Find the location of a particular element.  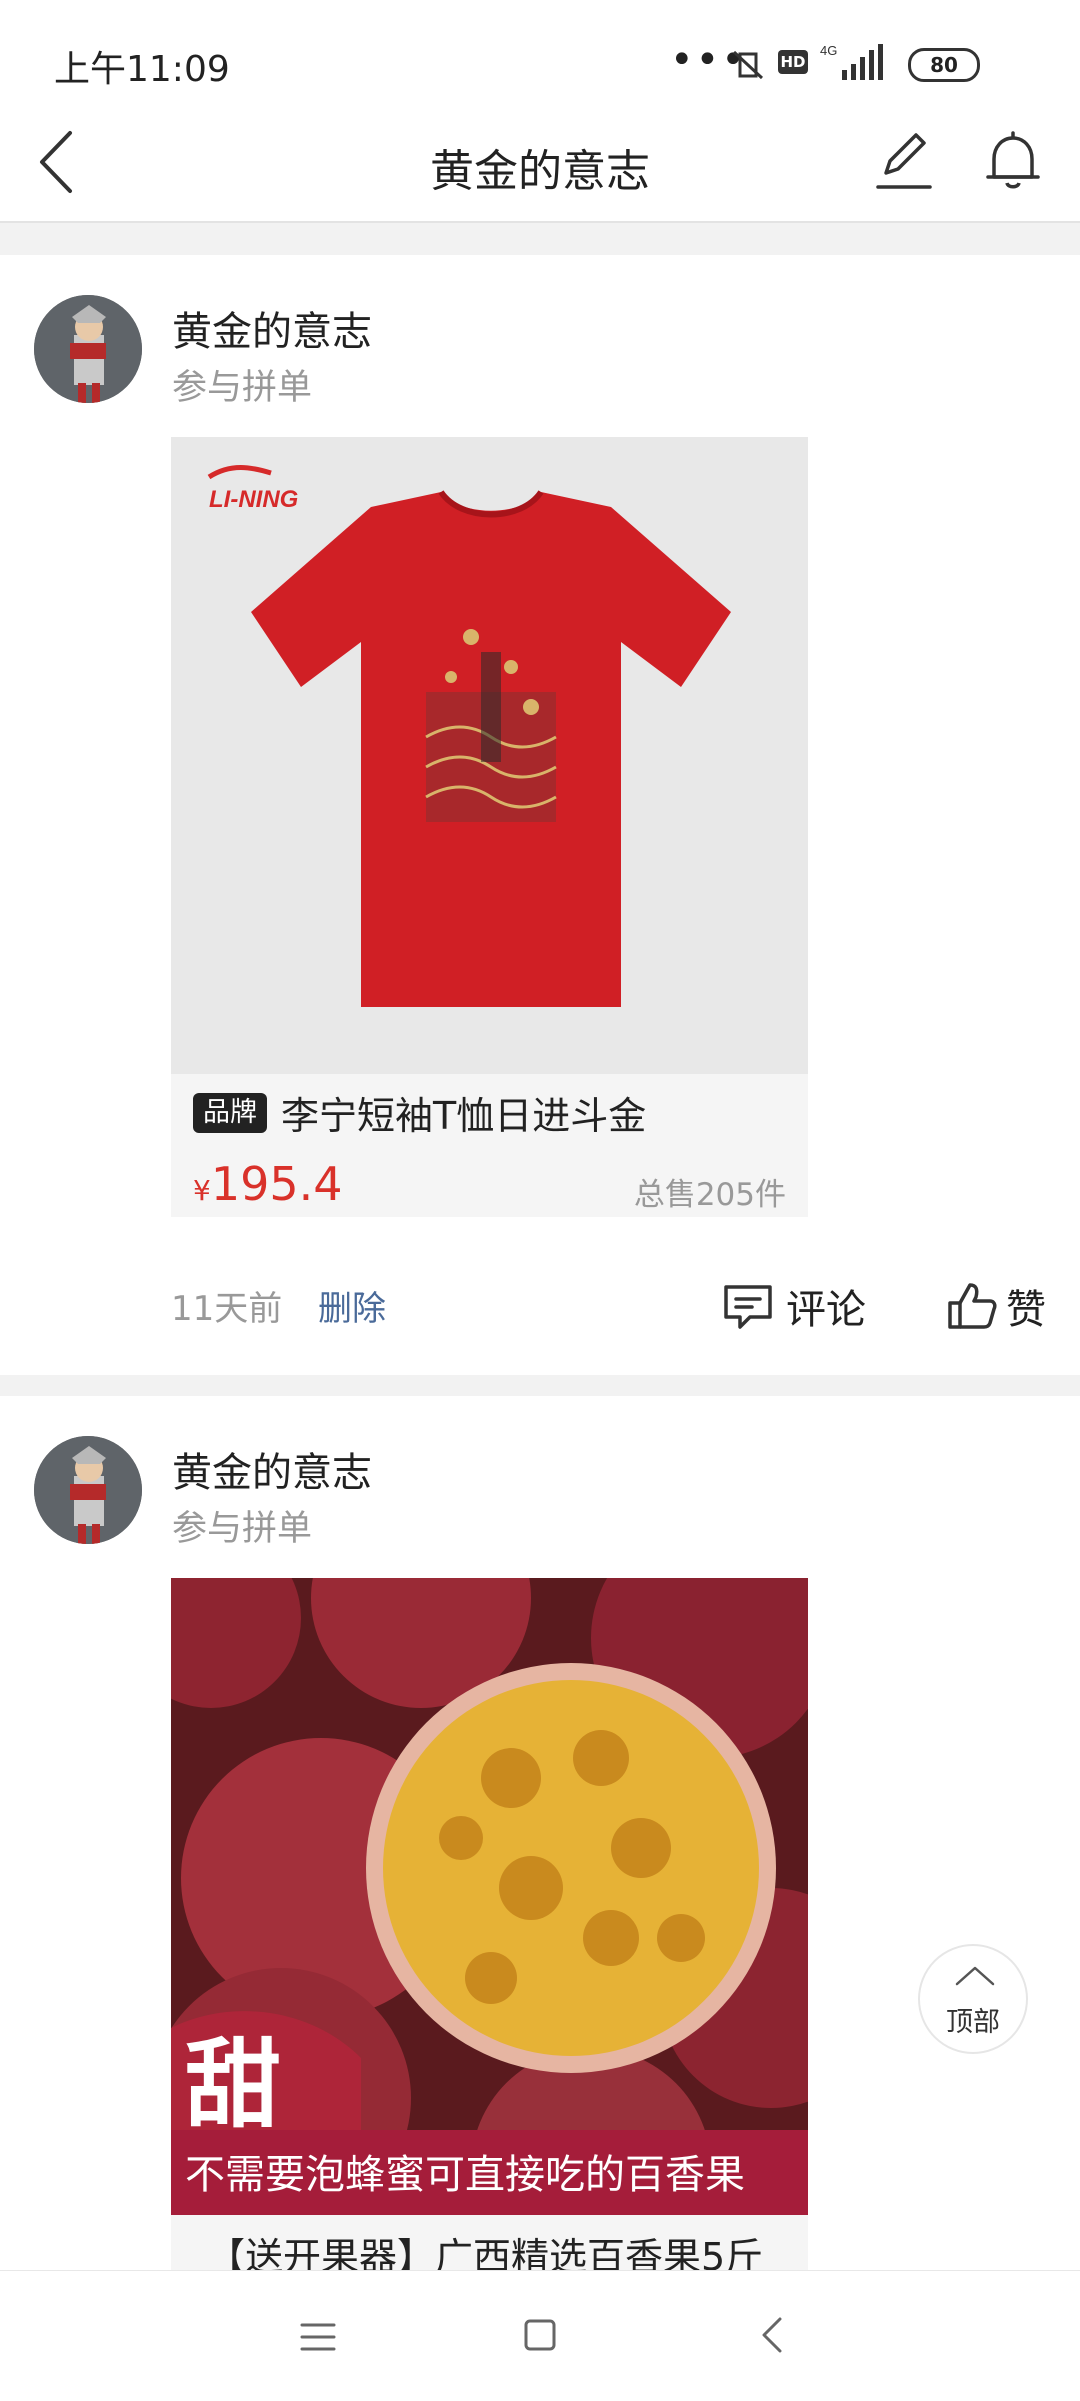

network-label: 4G is located at coordinates (828, 50).